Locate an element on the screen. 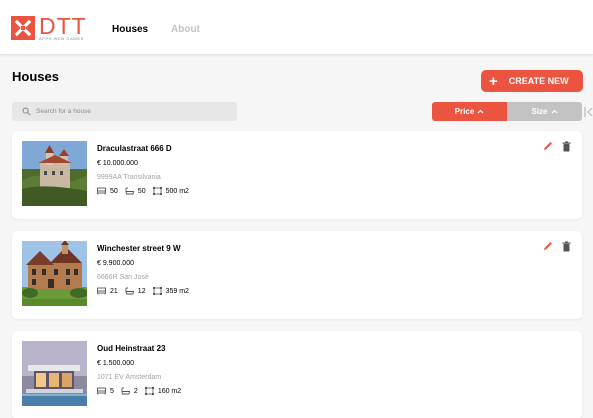  sort-price-button: Price is located at coordinates (469, 111).